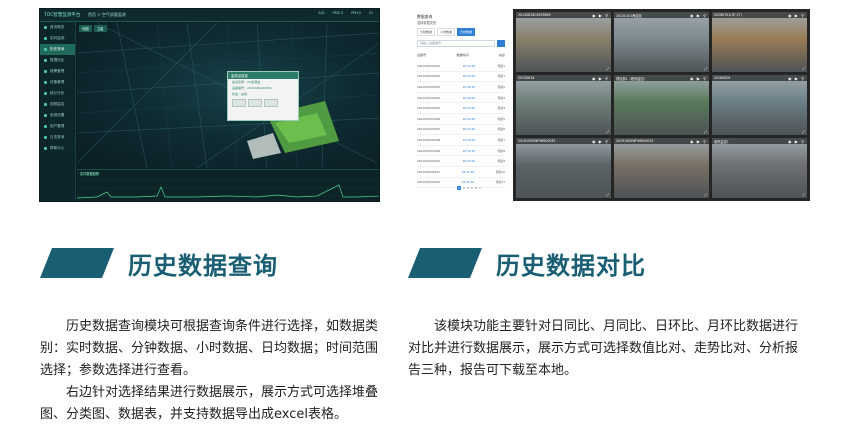 The image size is (850, 436). Describe the element at coordinates (480, 188) in the screenshot. I see `next-page-button: >` at that location.